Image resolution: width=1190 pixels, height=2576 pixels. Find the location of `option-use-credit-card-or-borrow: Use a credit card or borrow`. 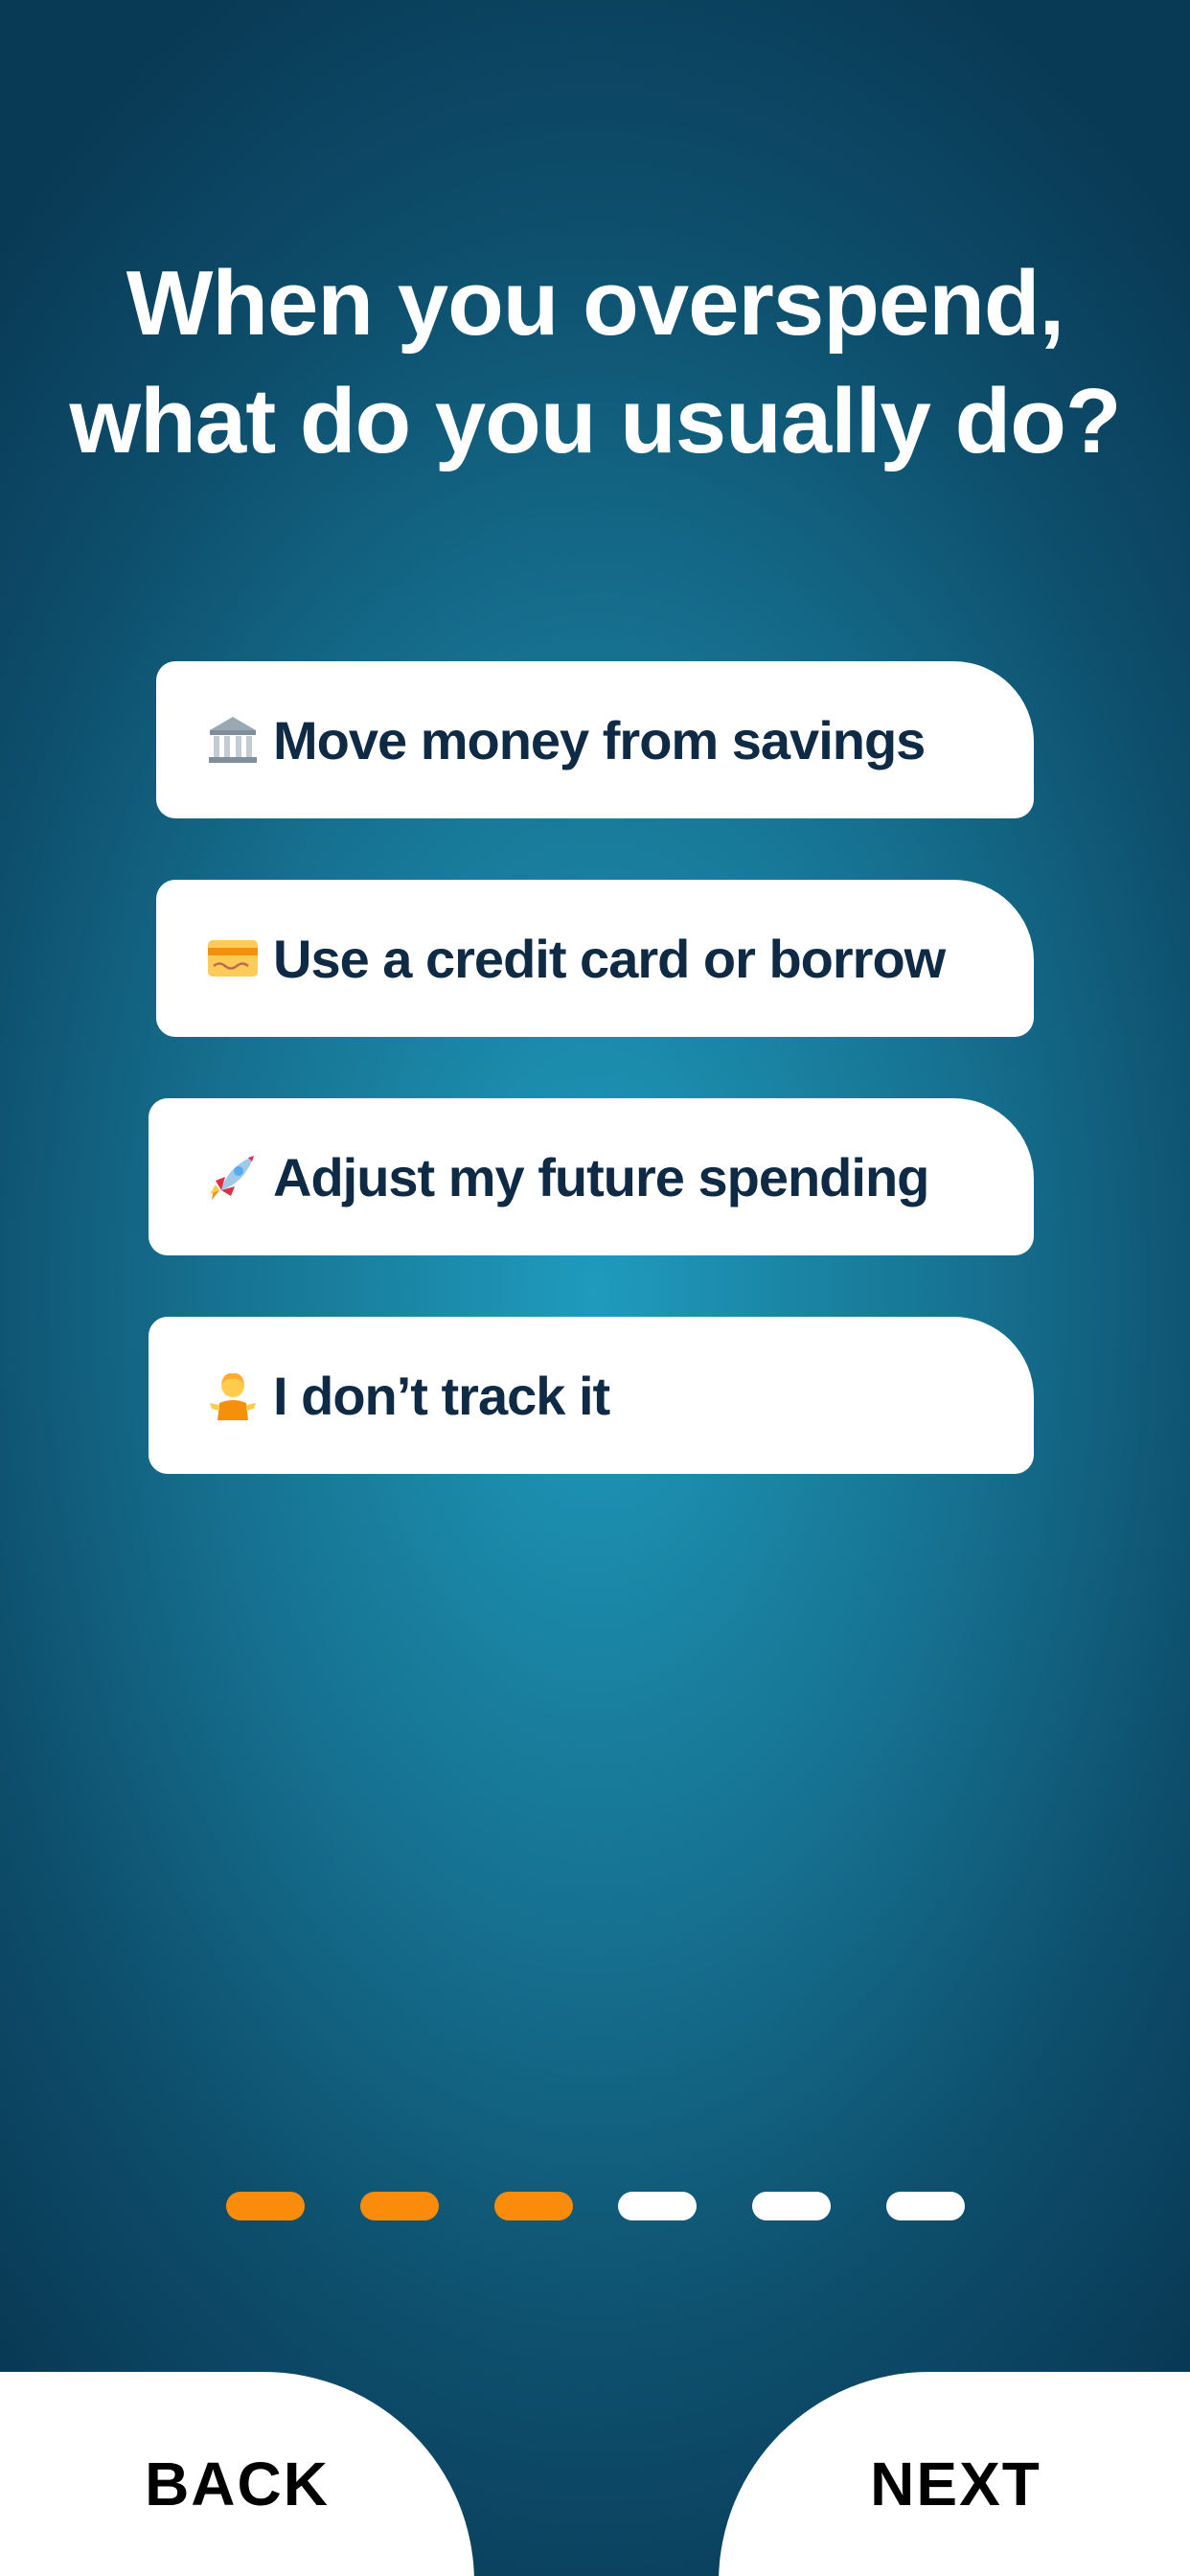

option-use-credit-card-or-borrow: Use a credit card or borrow is located at coordinates (595, 958).